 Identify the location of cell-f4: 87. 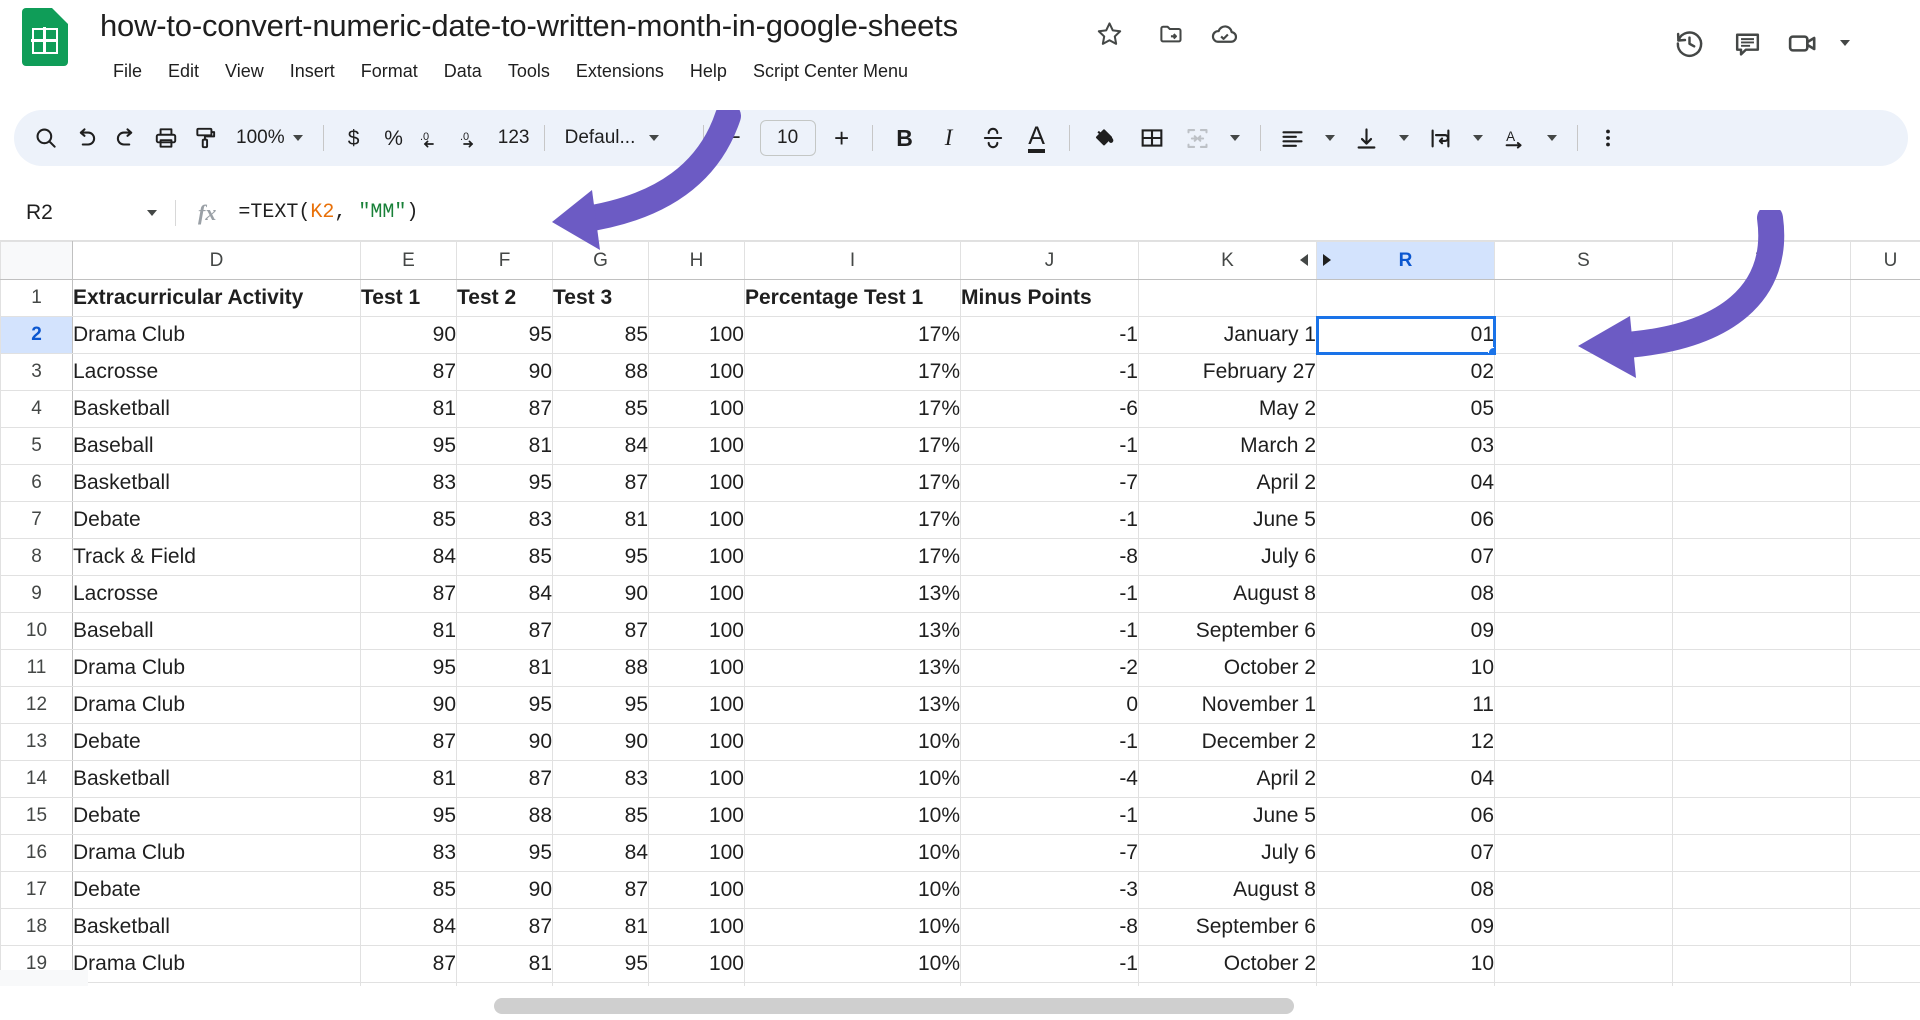
(504, 409).